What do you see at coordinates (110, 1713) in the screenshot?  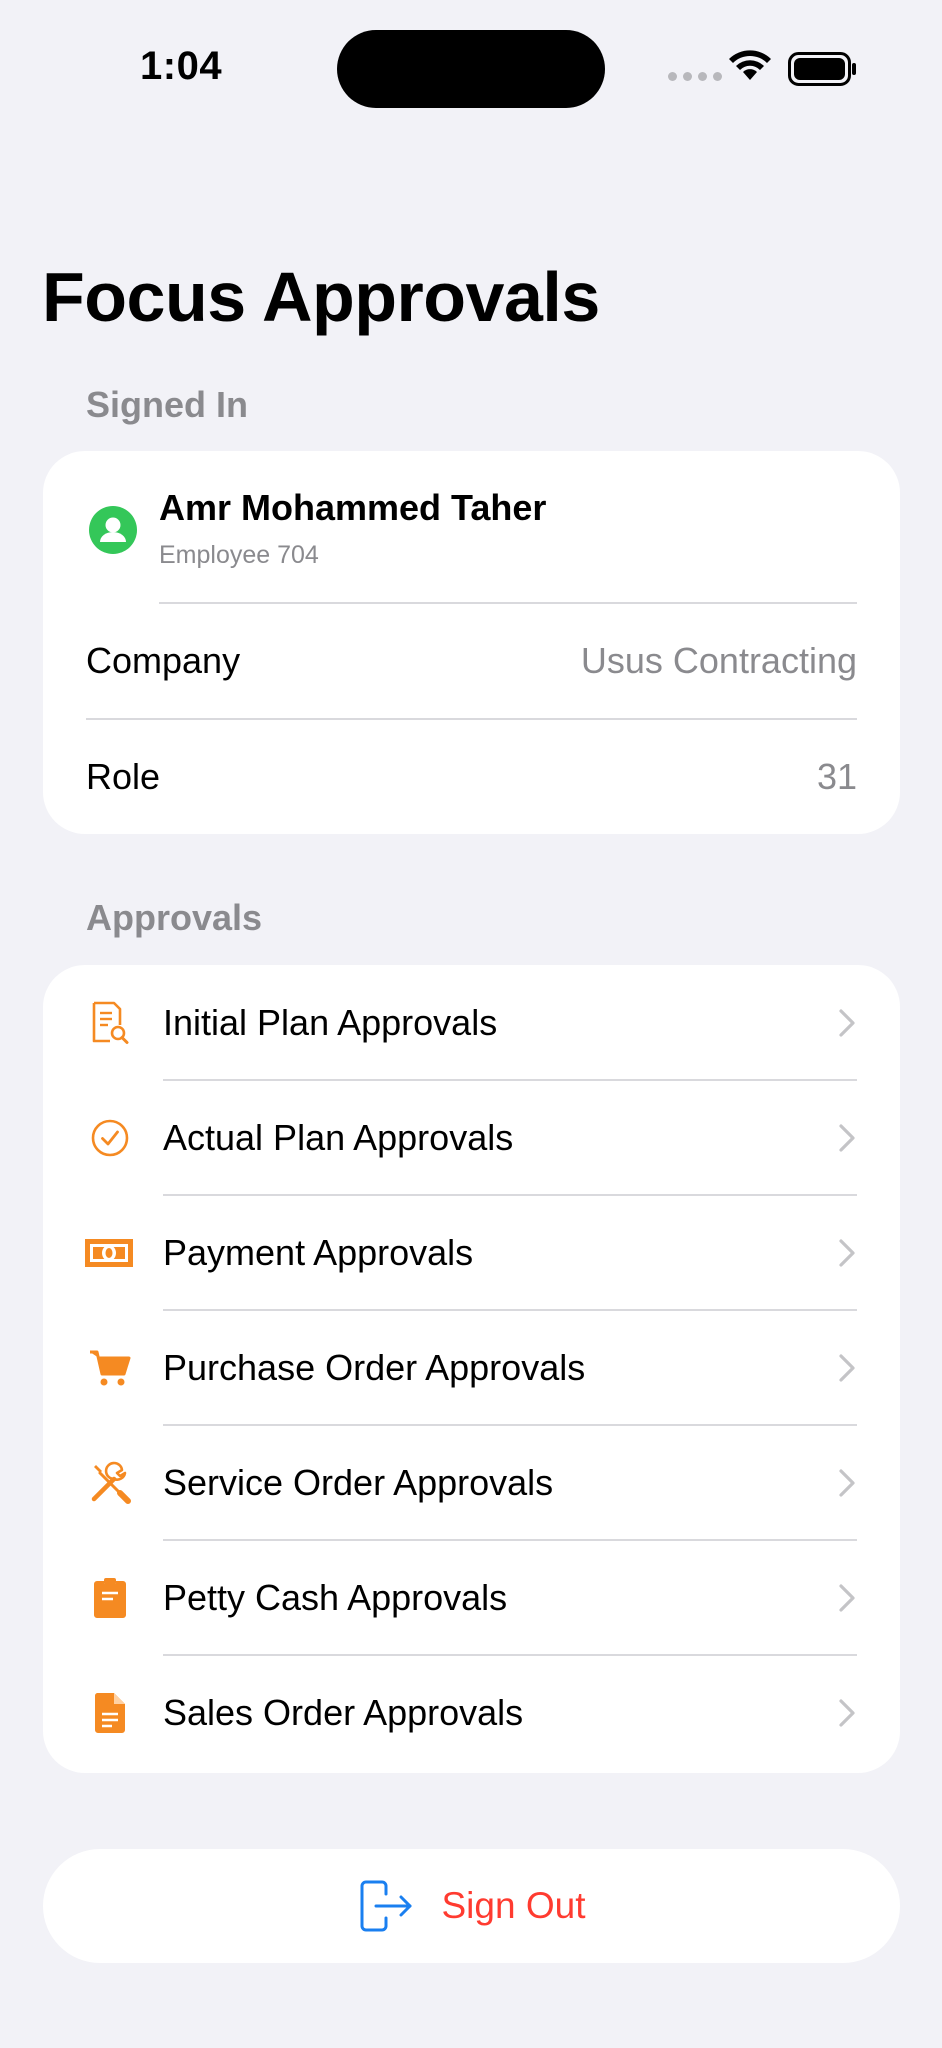 I see `document-icon` at bounding box center [110, 1713].